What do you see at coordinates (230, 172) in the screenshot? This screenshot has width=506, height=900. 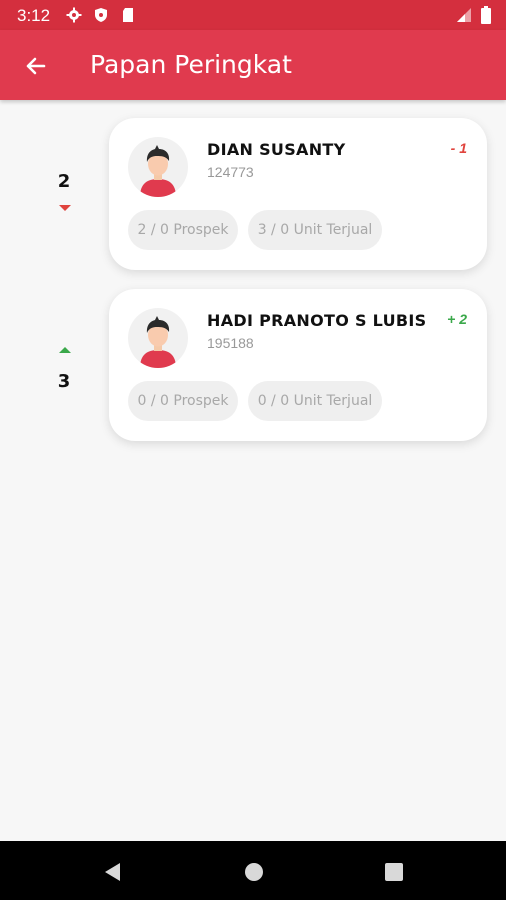 I see `user-code: 124773` at bounding box center [230, 172].